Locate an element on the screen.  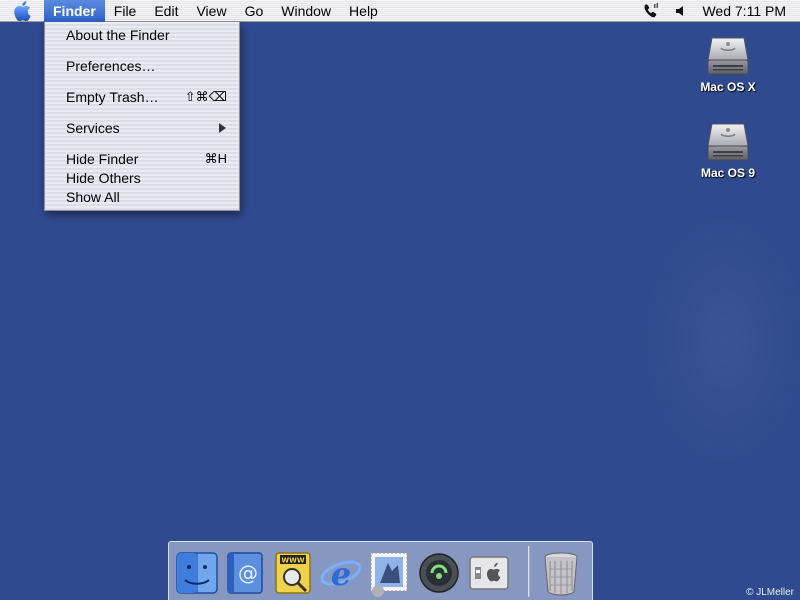
dock-mail-stamp is located at coordinates (389, 572).